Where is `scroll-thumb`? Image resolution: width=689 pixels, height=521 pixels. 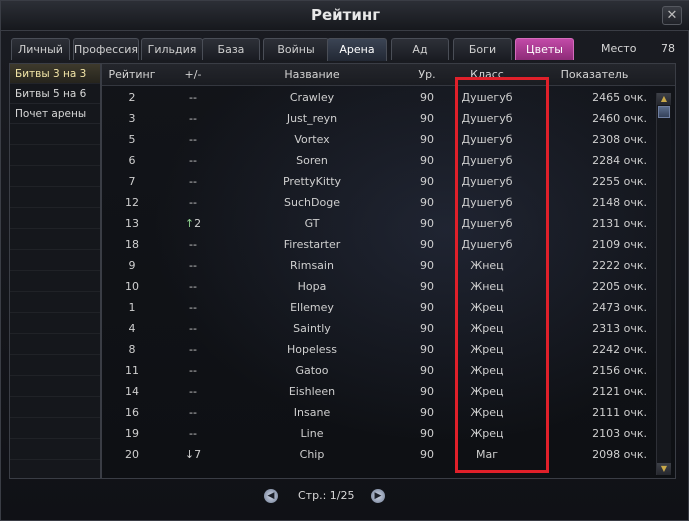 scroll-thumb is located at coordinates (664, 112).